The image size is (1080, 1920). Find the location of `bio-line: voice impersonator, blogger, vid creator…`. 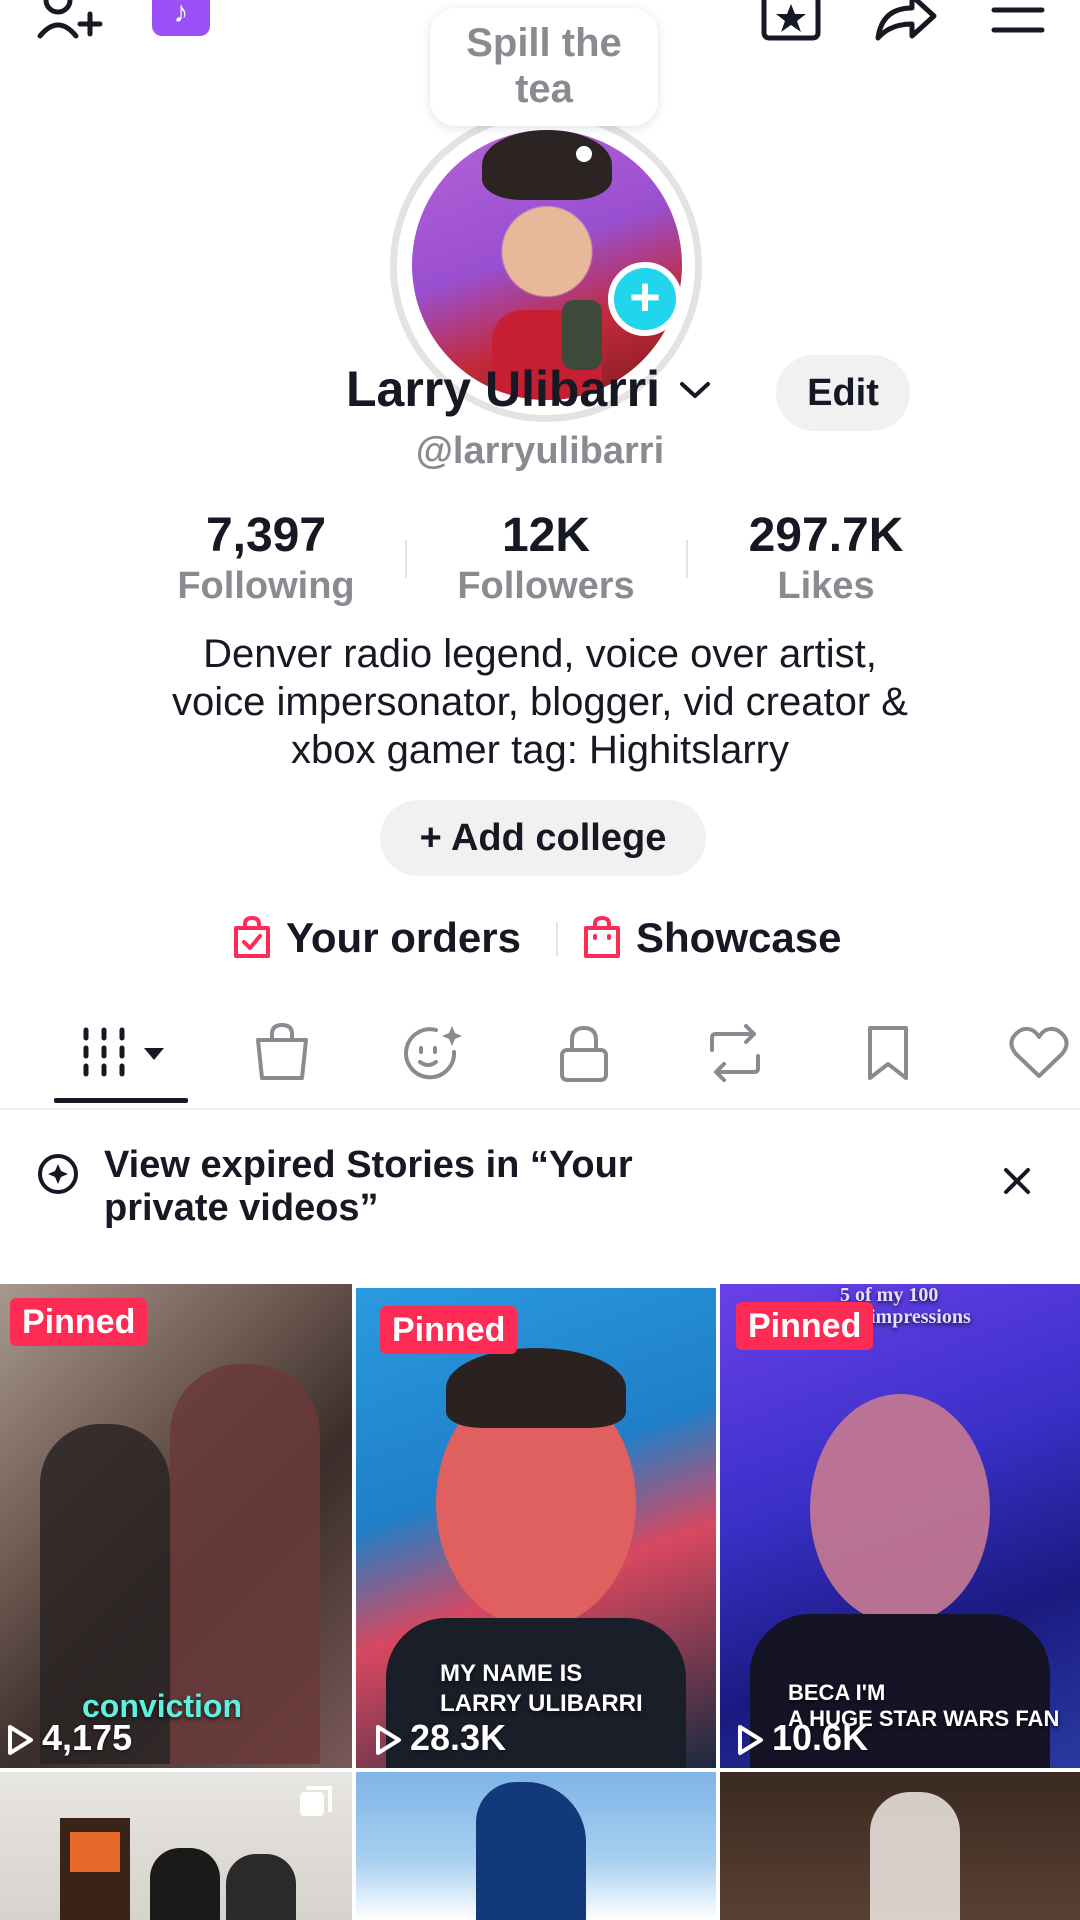

bio-line: voice impersonator, blogger, vid creator… is located at coordinates (540, 702).